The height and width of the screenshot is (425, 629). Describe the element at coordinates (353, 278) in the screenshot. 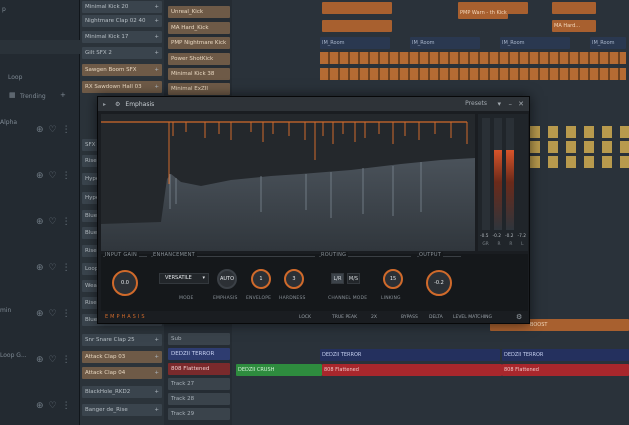

I see `ms-button: M/S` at that location.